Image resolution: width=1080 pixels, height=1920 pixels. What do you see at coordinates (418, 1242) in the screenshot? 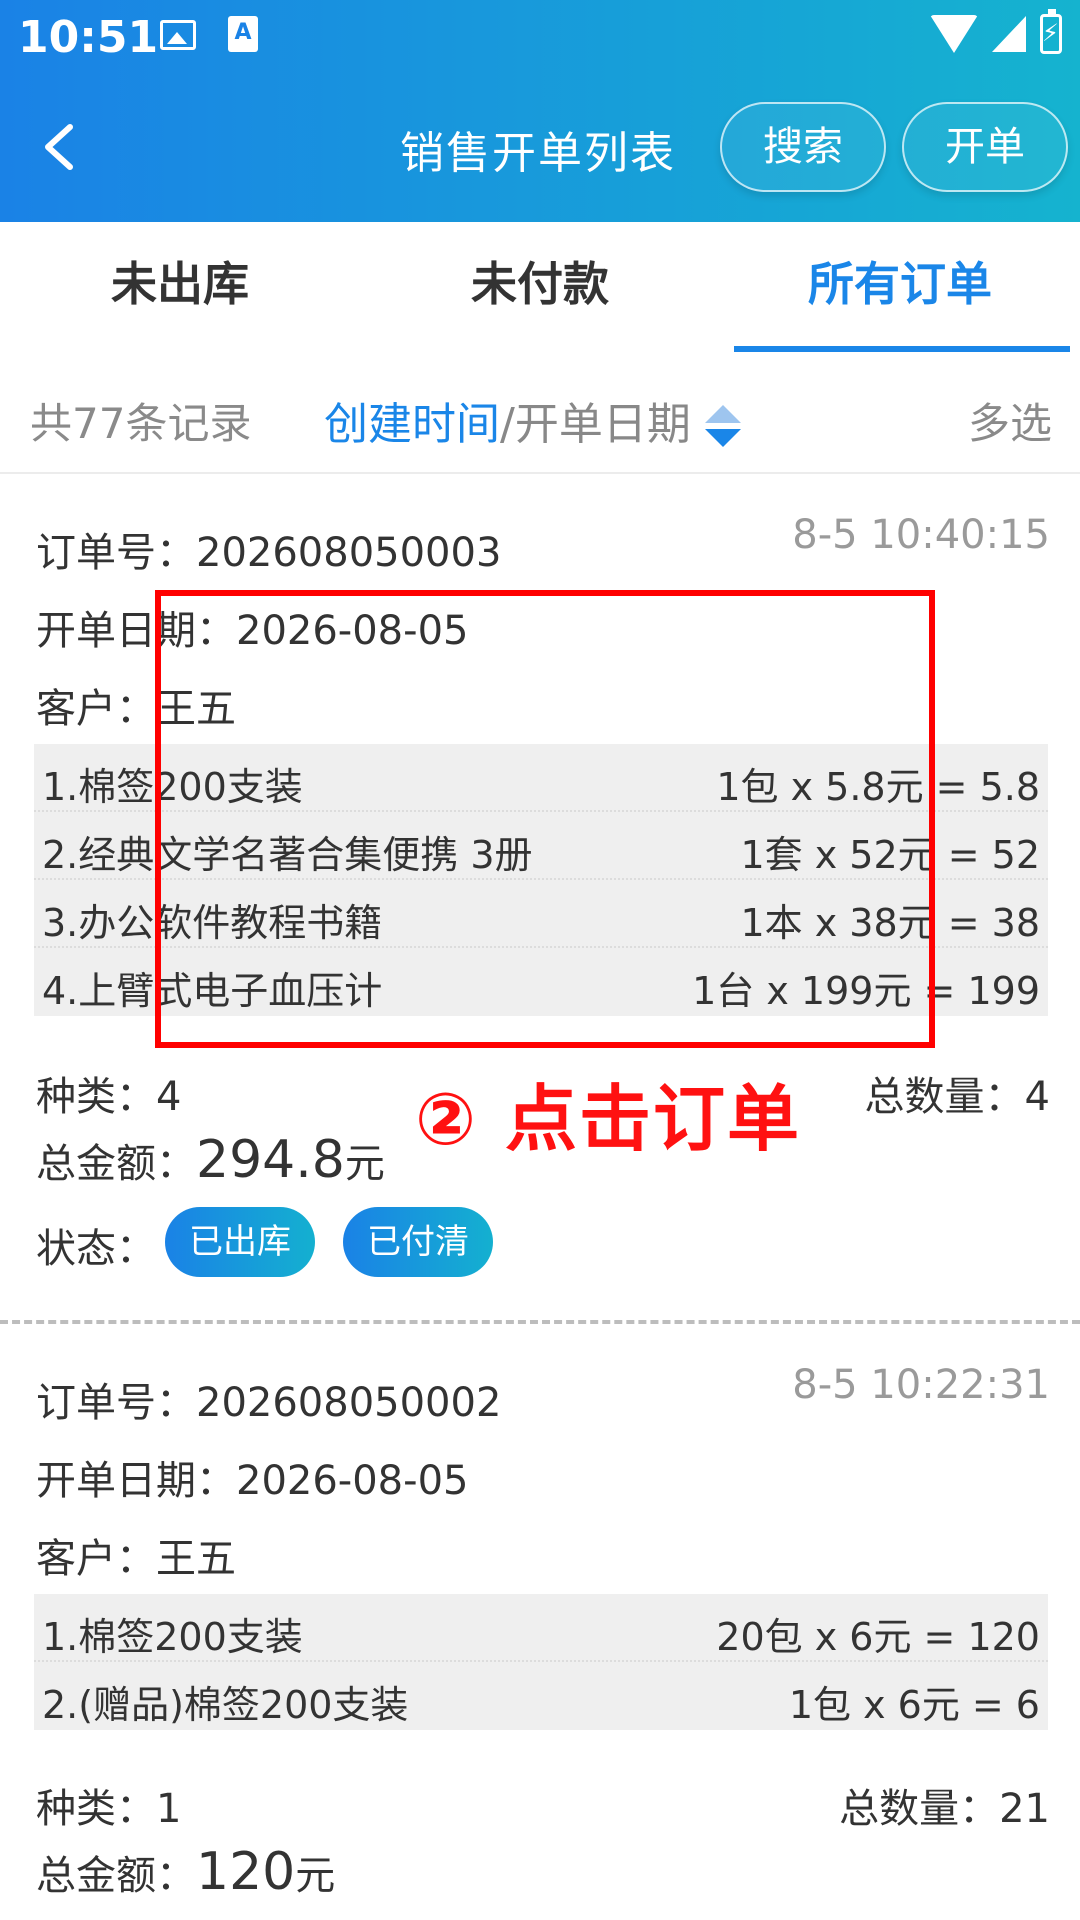
I see `status-badge-paid: 已付清` at bounding box center [418, 1242].